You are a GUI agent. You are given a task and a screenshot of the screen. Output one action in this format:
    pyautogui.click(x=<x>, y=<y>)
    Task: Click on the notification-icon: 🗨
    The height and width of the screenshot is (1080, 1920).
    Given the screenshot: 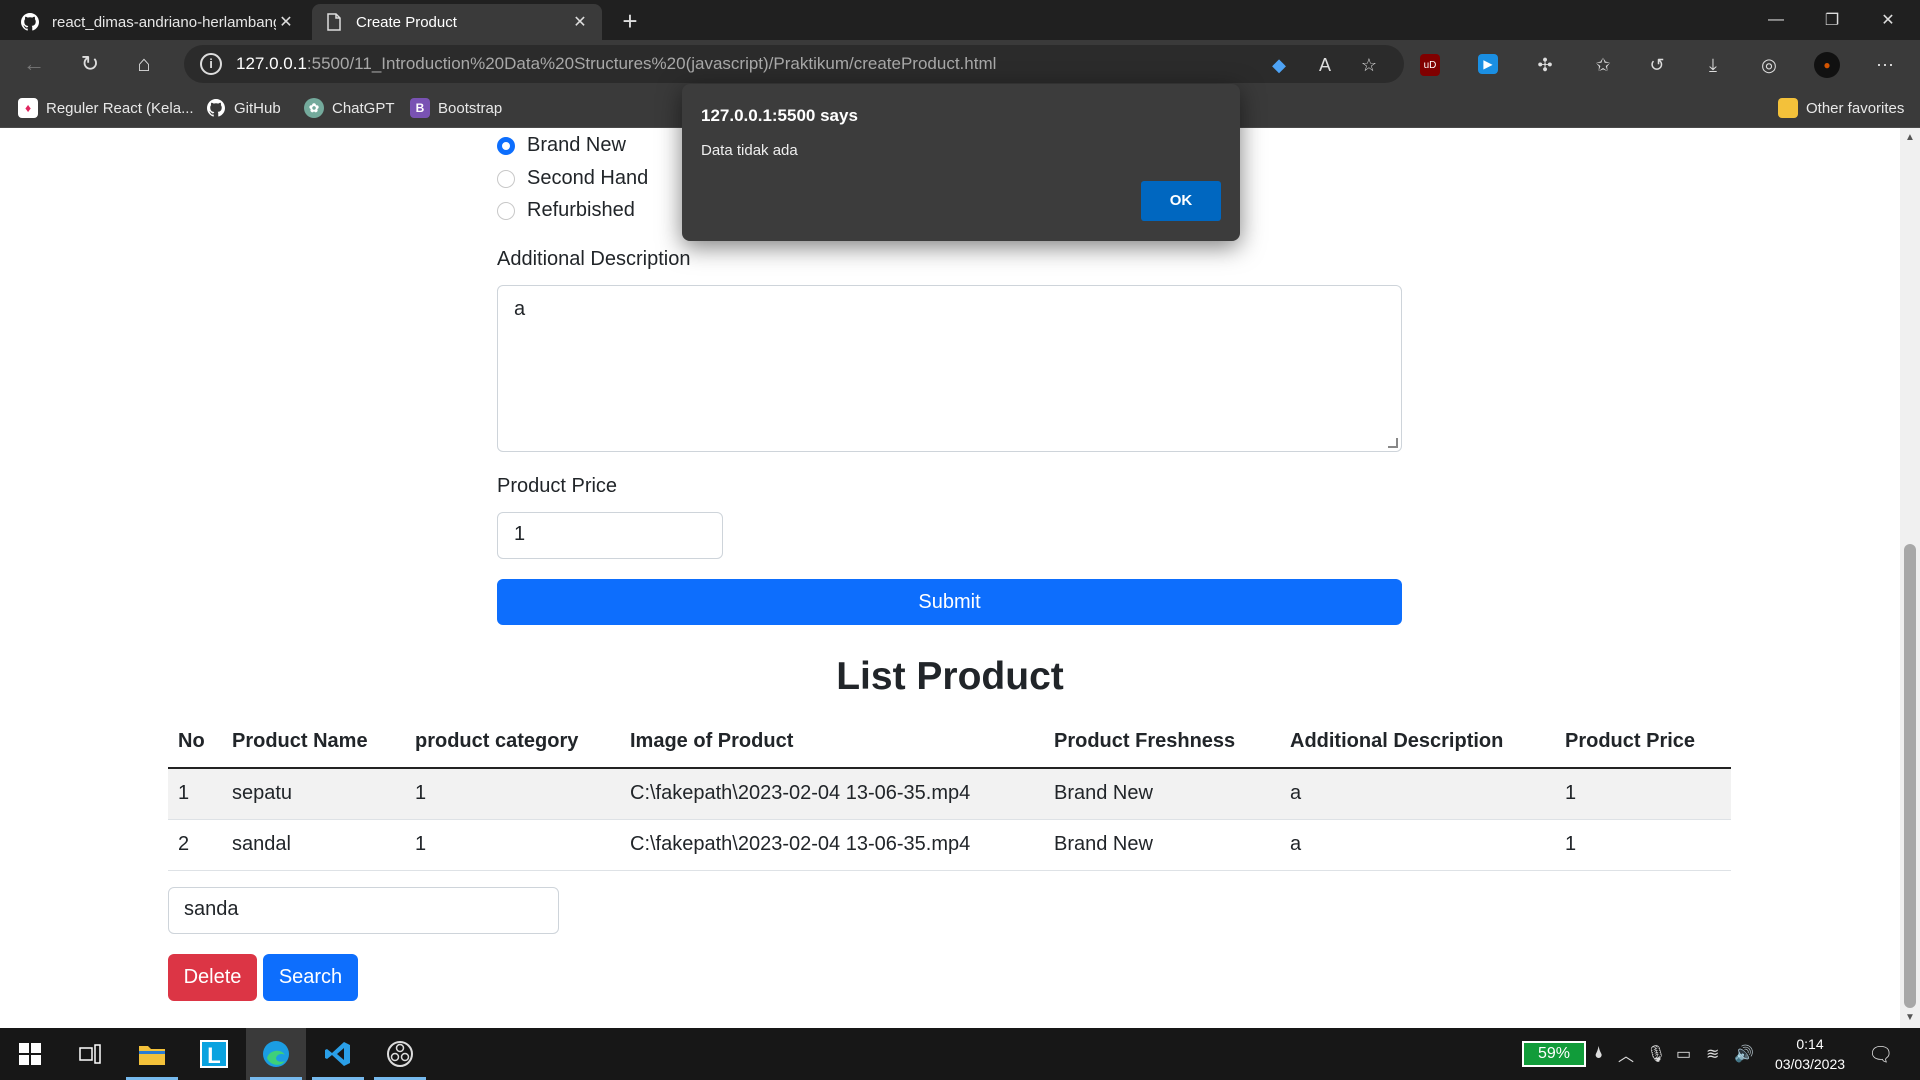 What is the action you would take?
    pyautogui.click(x=1880, y=1054)
    